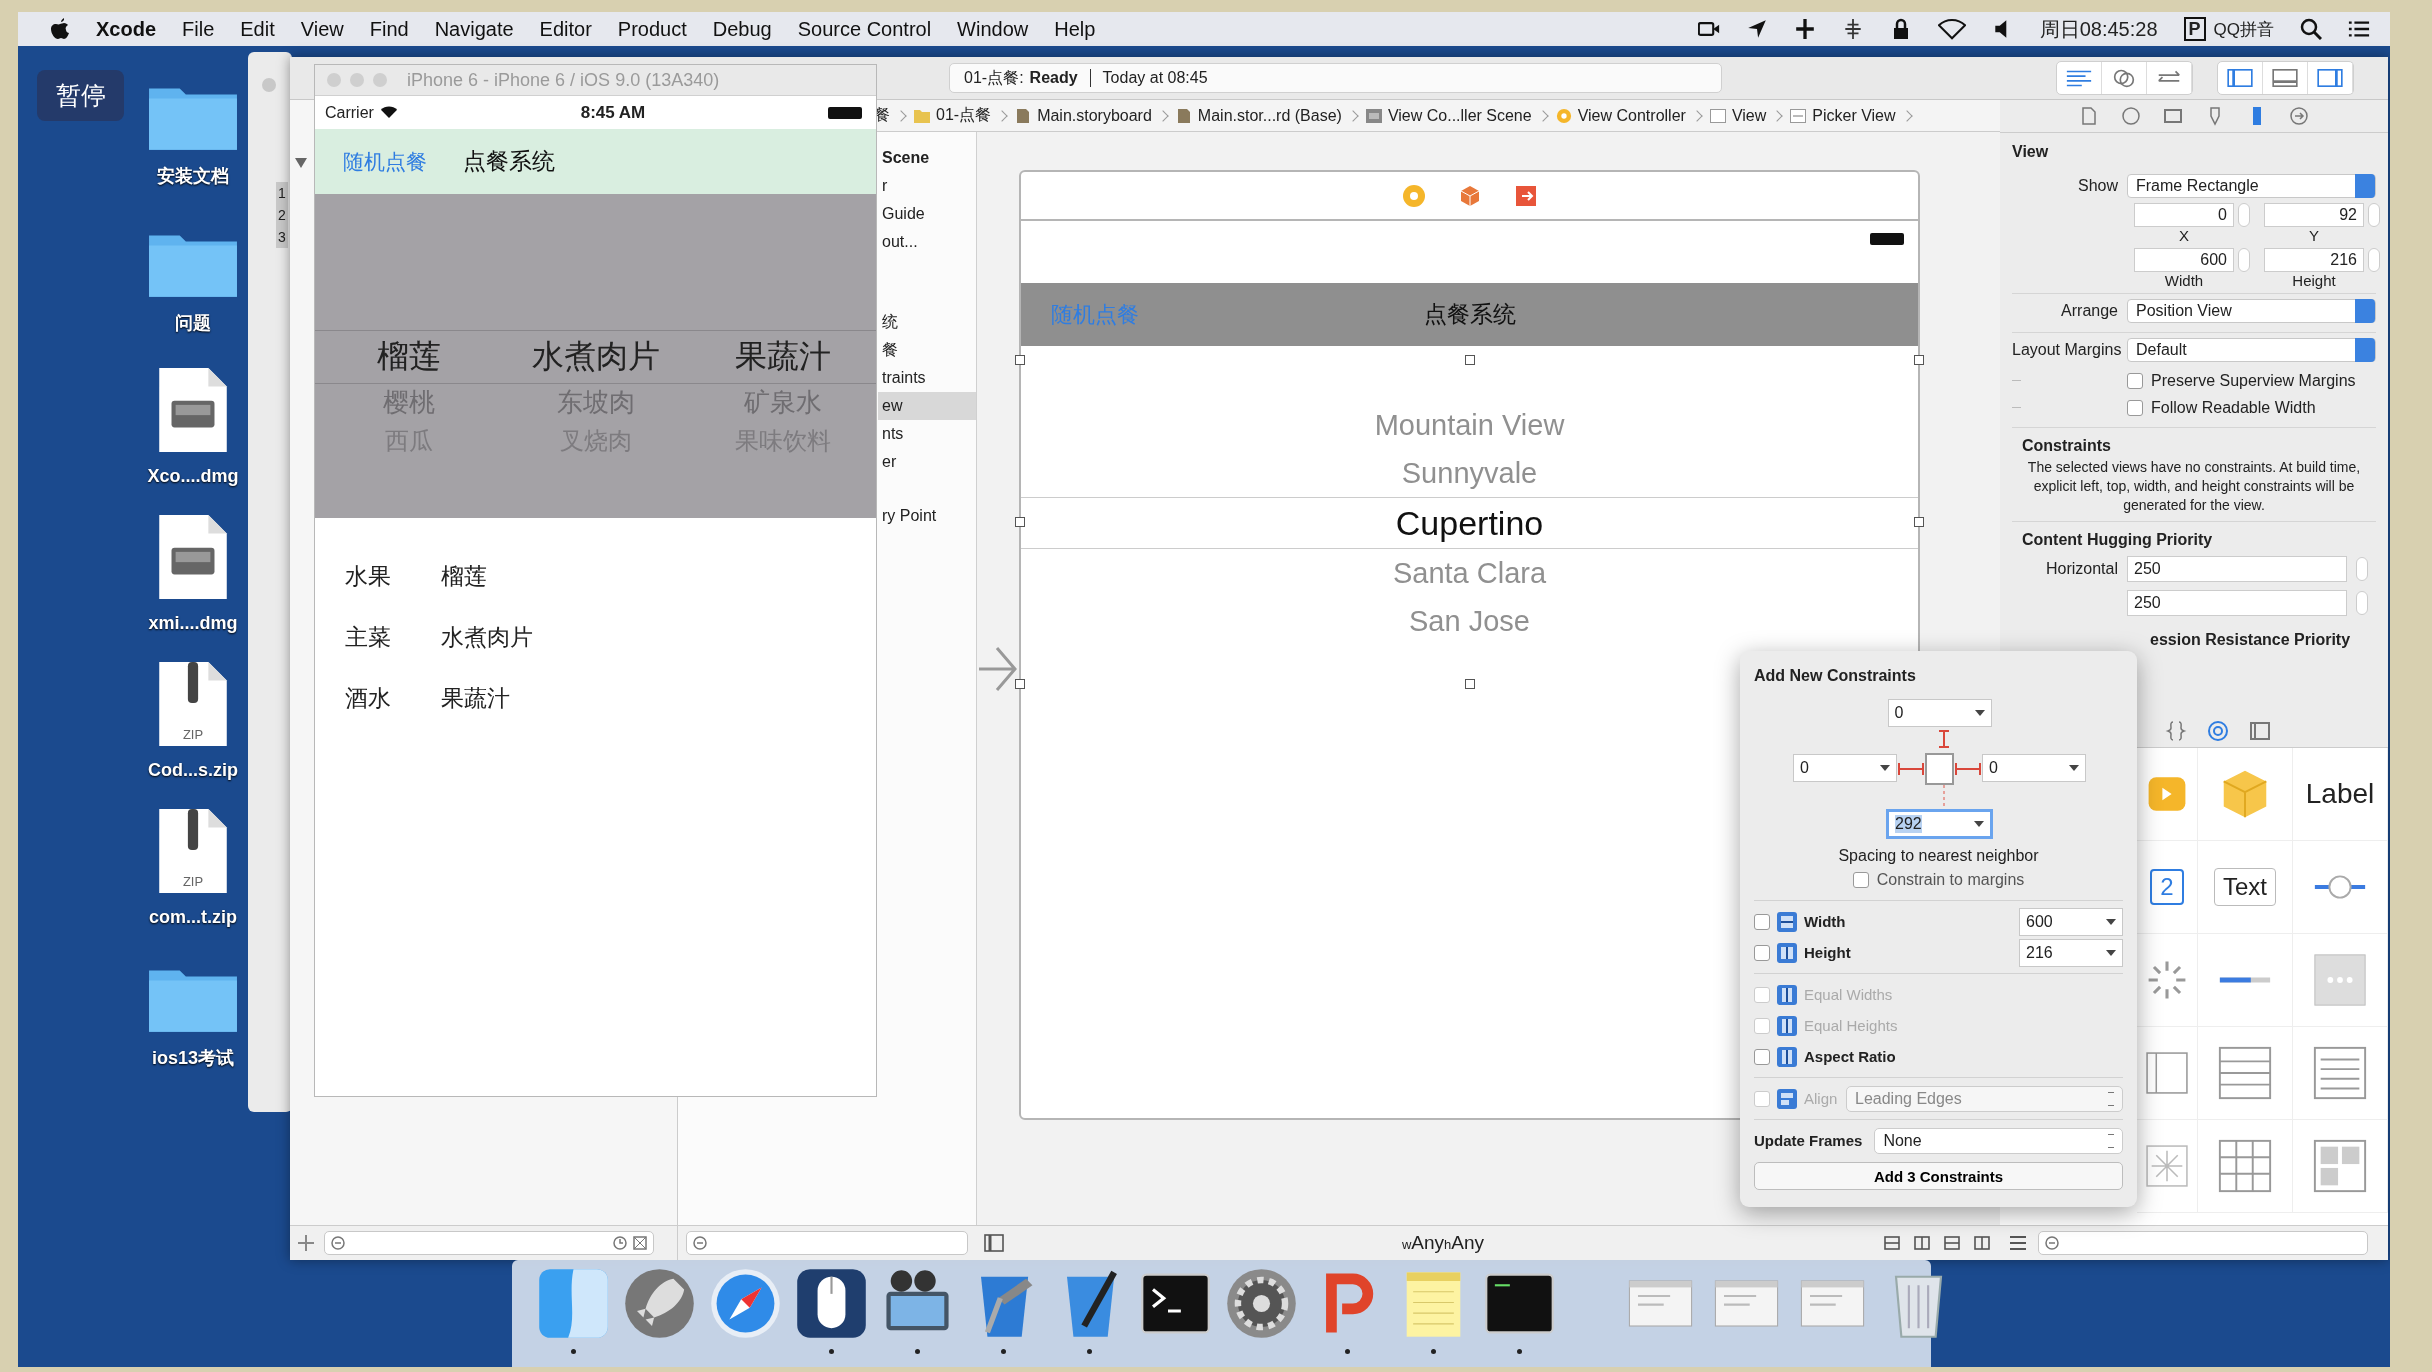  I want to click on menu-item: Edit, so click(257, 29).